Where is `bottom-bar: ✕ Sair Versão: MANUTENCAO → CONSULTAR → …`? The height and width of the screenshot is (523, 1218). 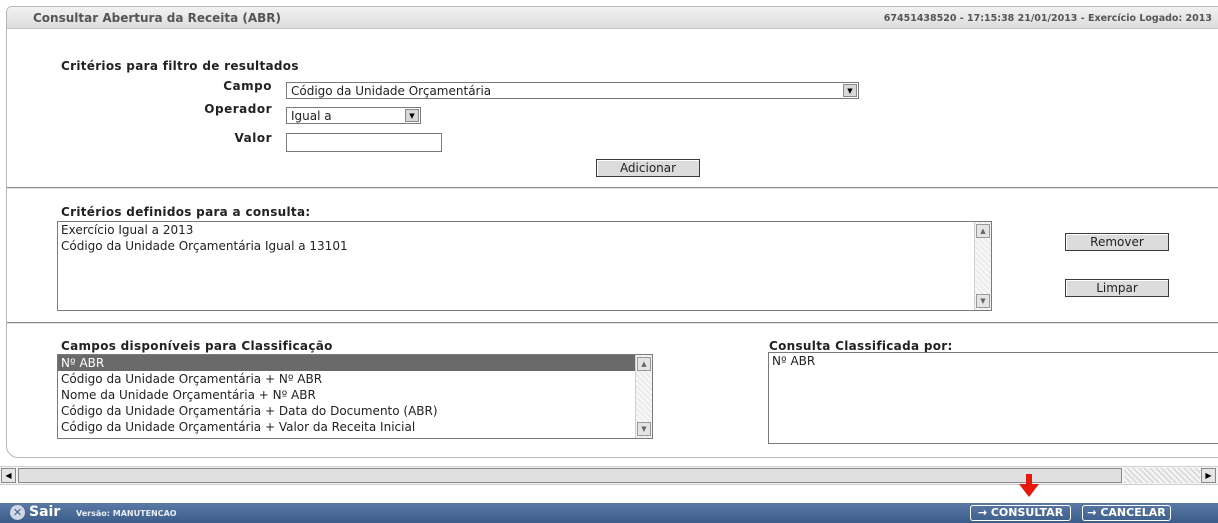 bottom-bar: ✕ Sair Versão: MANUTENCAO → CONSULTAR → … is located at coordinates (609, 513).